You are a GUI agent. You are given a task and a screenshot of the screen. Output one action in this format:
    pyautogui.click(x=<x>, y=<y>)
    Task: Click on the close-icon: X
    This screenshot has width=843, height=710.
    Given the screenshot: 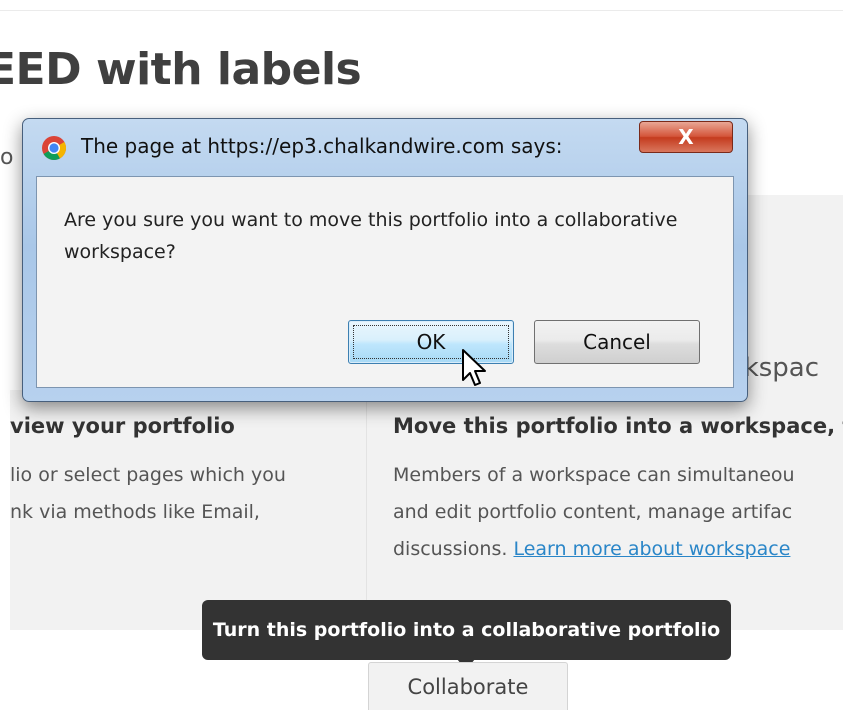 What is the action you would take?
    pyautogui.click(x=686, y=137)
    